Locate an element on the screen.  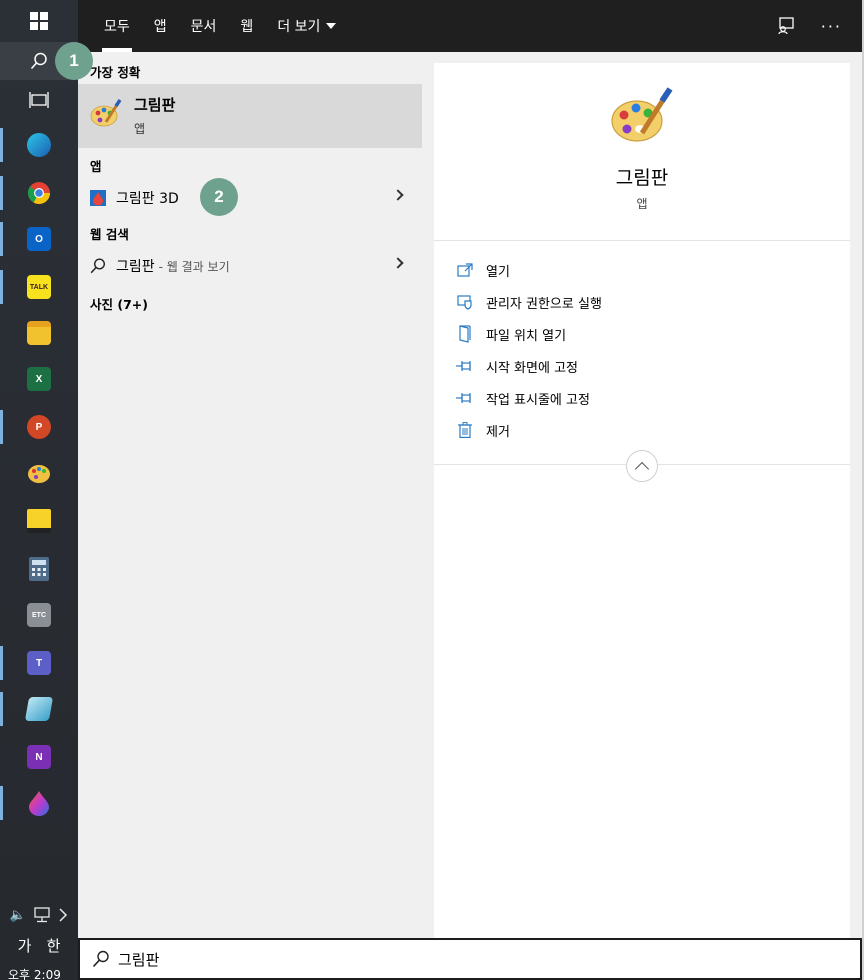
taskbar-app-paint is located at coordinates (39, 473).